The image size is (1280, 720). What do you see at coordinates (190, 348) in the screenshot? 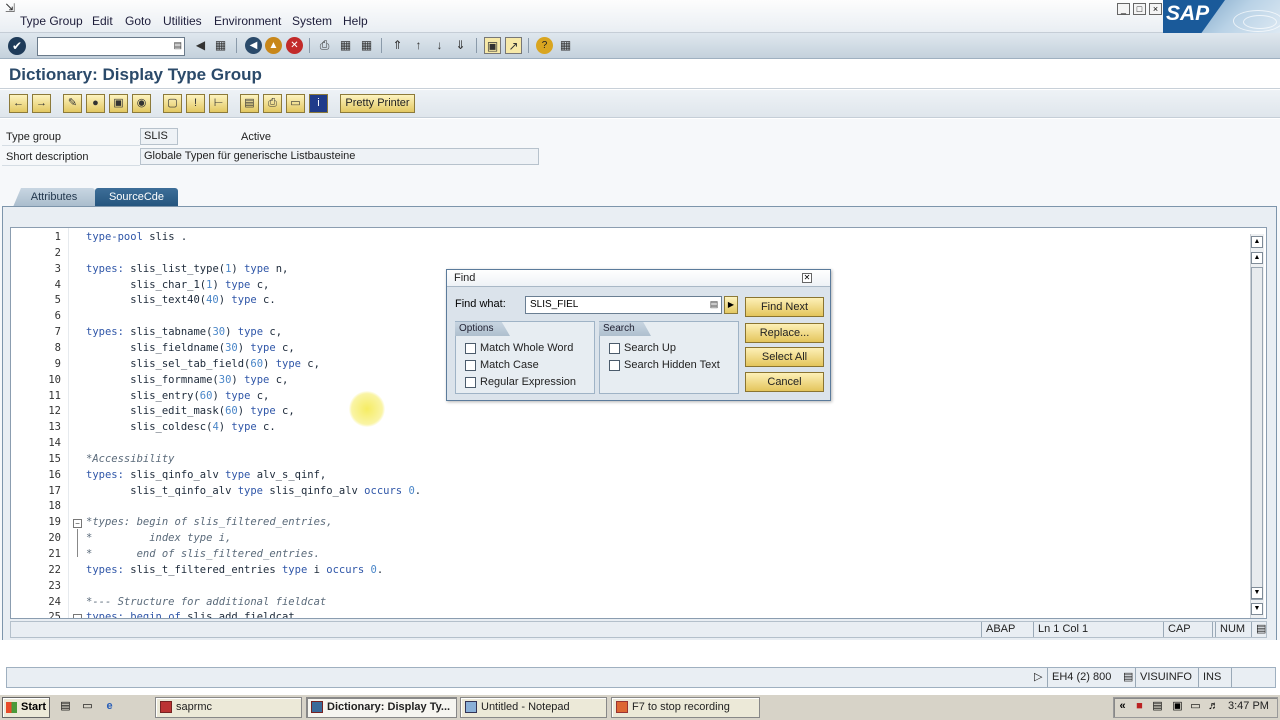
I see `code-line: slis_fieldname(30) type c,` at bounding box center [190, 348].